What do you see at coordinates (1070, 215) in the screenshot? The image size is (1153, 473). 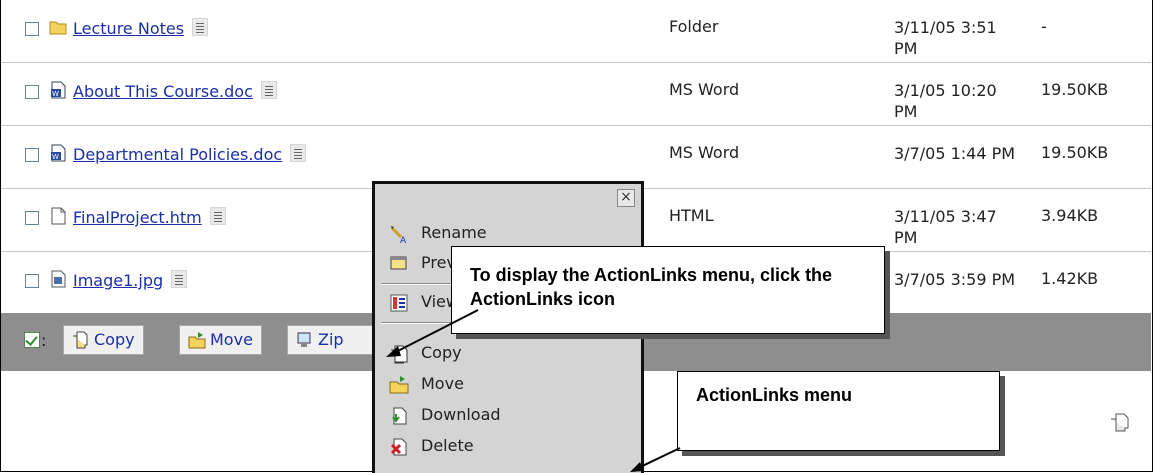 I see `file-size: 3.94KB` at bounding box center [1070, 215].